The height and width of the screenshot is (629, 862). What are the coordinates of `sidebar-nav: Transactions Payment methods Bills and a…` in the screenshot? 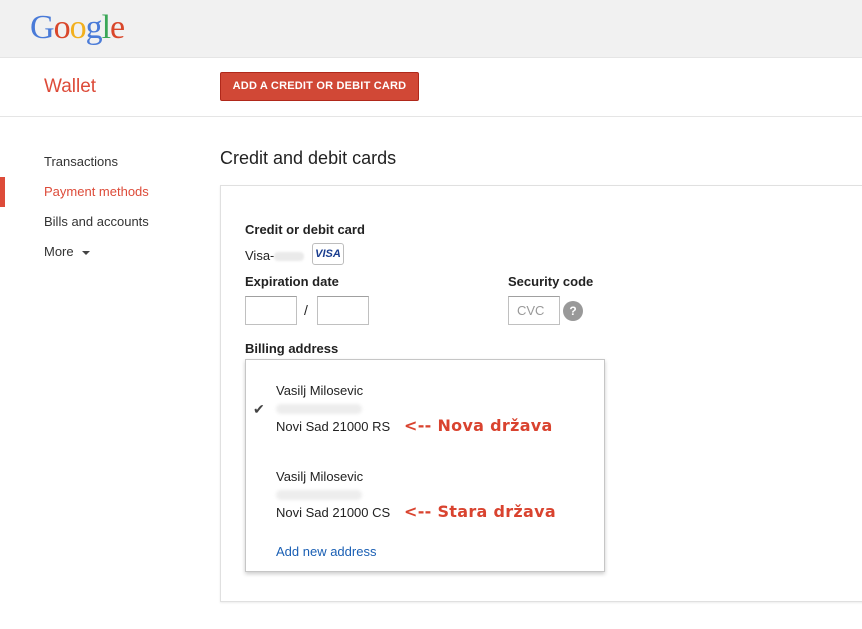 It's located at (100, 207).